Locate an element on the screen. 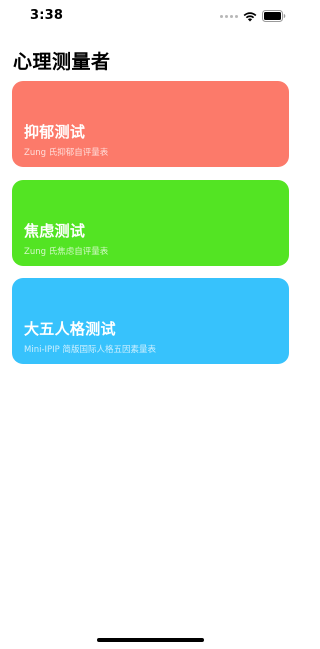 This screenshot has width=320, height=649. anxiety-test-card: 焦虑测试 Zung 氏焦虑自评量表 is located at coordinates (150, 223).